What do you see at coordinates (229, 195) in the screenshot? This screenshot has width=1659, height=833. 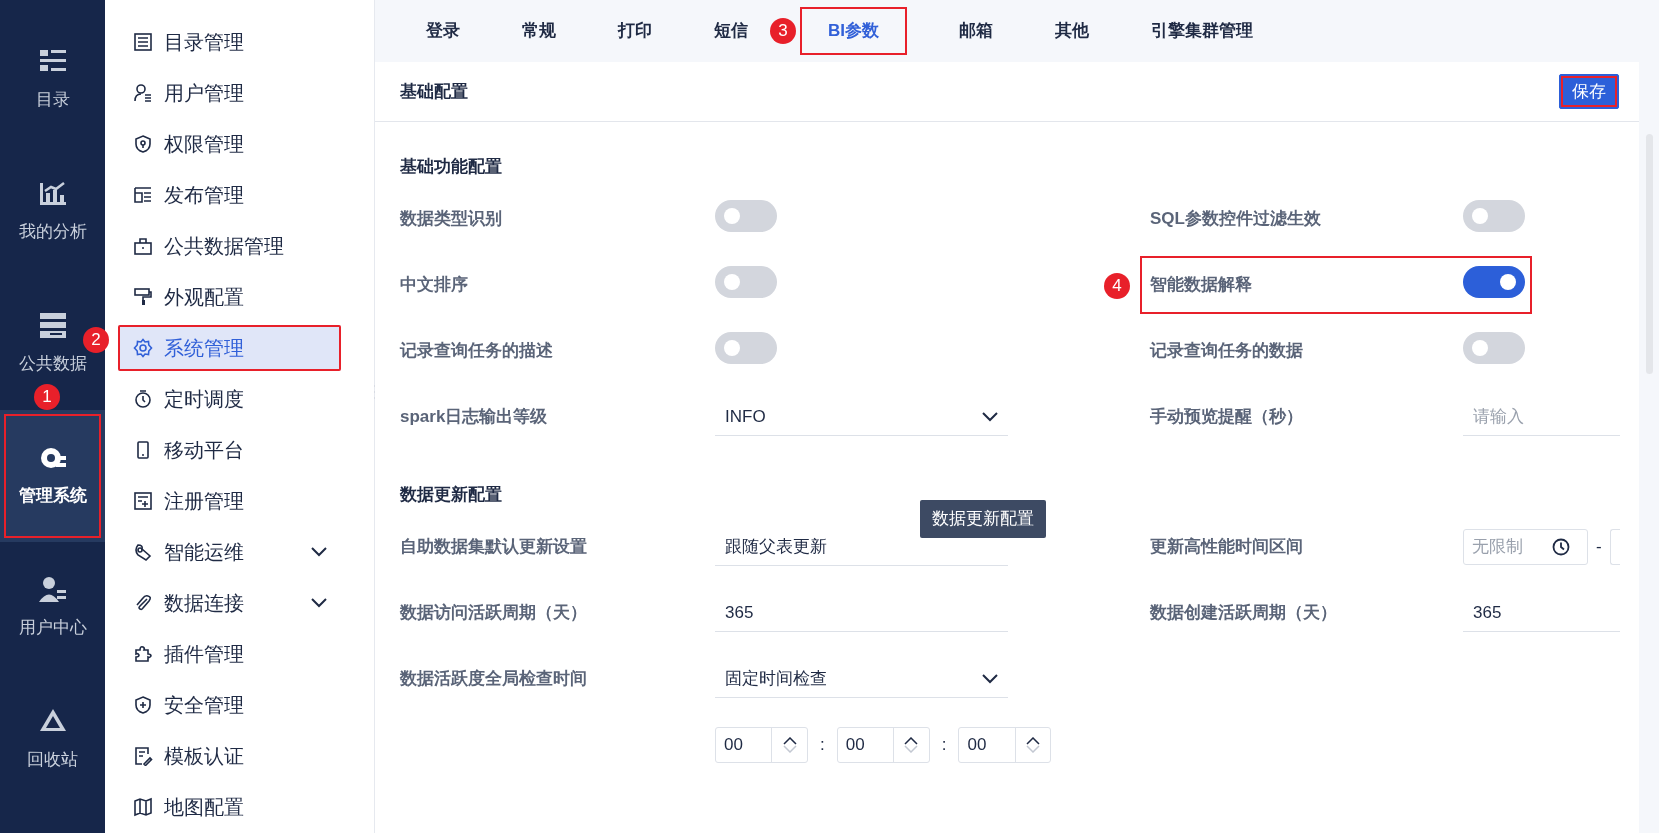 I see `submenu-item: 发布管理` at bounding box center [229, 195].